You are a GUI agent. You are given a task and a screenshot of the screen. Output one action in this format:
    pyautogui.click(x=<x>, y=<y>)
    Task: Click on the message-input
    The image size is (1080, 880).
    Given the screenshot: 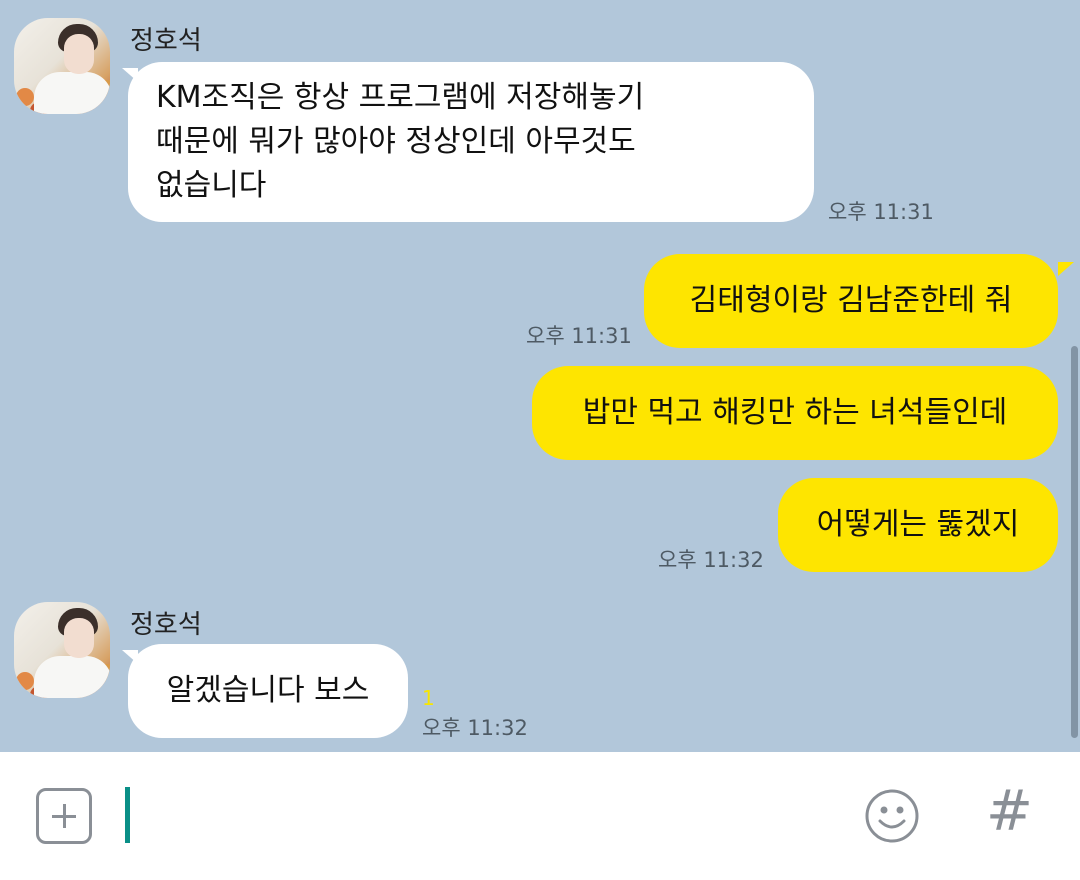 What is the action you would take?
    pyautogui.click(x=484, y=816)
    